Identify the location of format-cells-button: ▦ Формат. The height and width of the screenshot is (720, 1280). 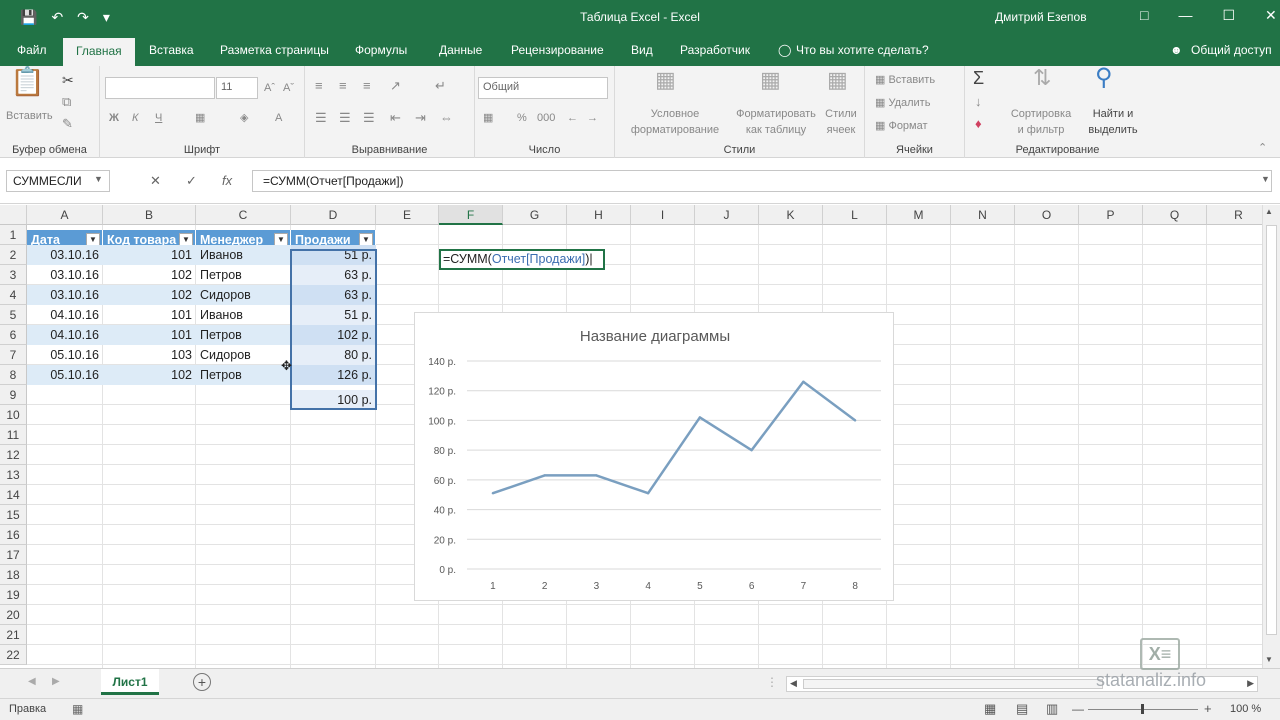
(901, 126).